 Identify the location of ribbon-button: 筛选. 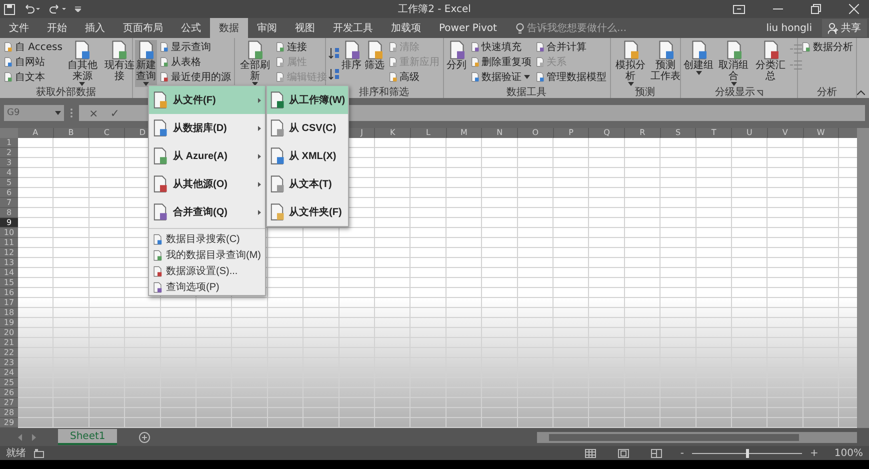
(375, 63).